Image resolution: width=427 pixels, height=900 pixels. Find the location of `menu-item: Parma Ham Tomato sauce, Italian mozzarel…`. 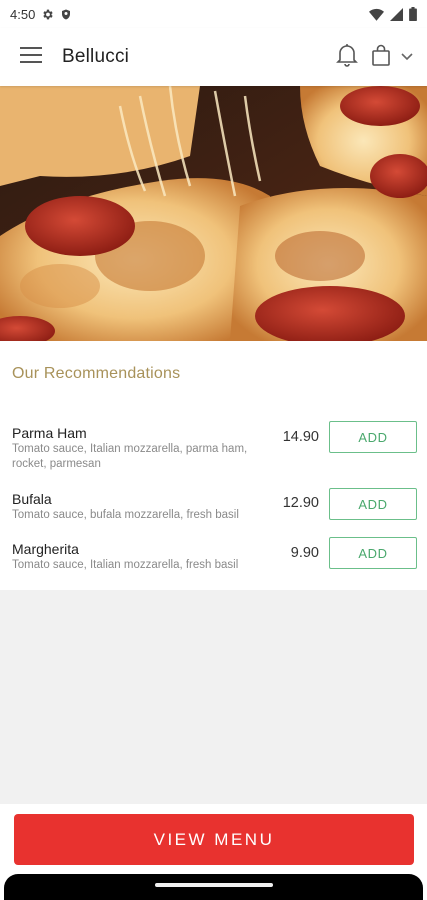

menu-item: Parma Ham Tomato sauce, Italian mozzarel… is located at coordinates (214, 447).